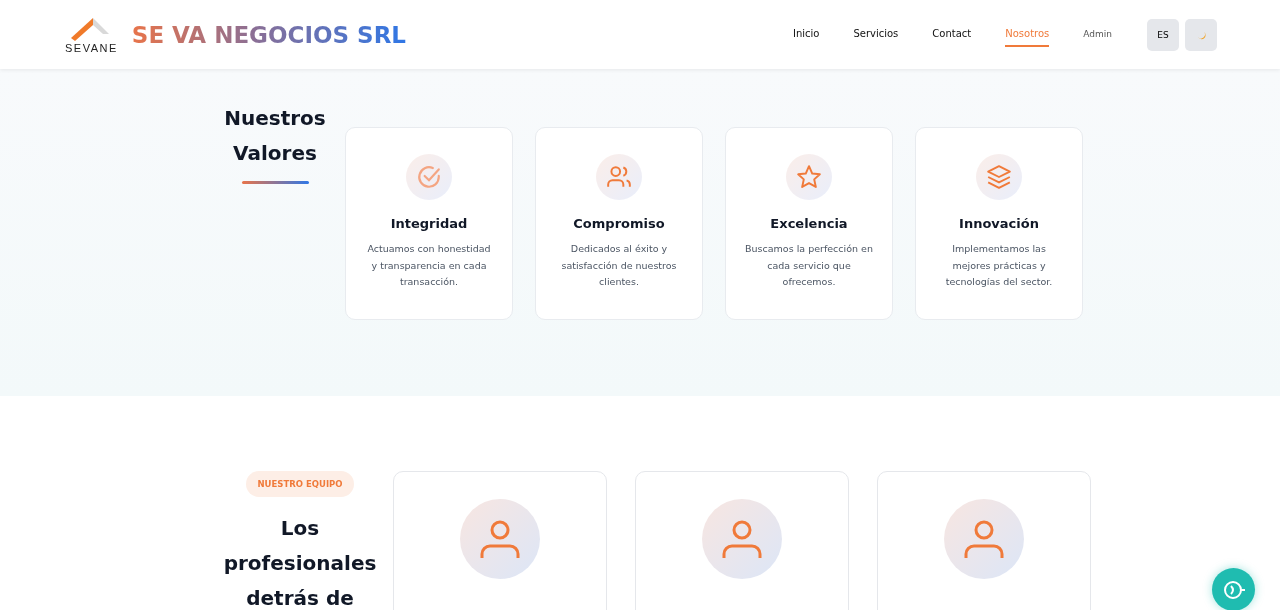  Describe the element at coordinates (619, 223) in the screenshot. I see `card-title: Compromiso` at that location.